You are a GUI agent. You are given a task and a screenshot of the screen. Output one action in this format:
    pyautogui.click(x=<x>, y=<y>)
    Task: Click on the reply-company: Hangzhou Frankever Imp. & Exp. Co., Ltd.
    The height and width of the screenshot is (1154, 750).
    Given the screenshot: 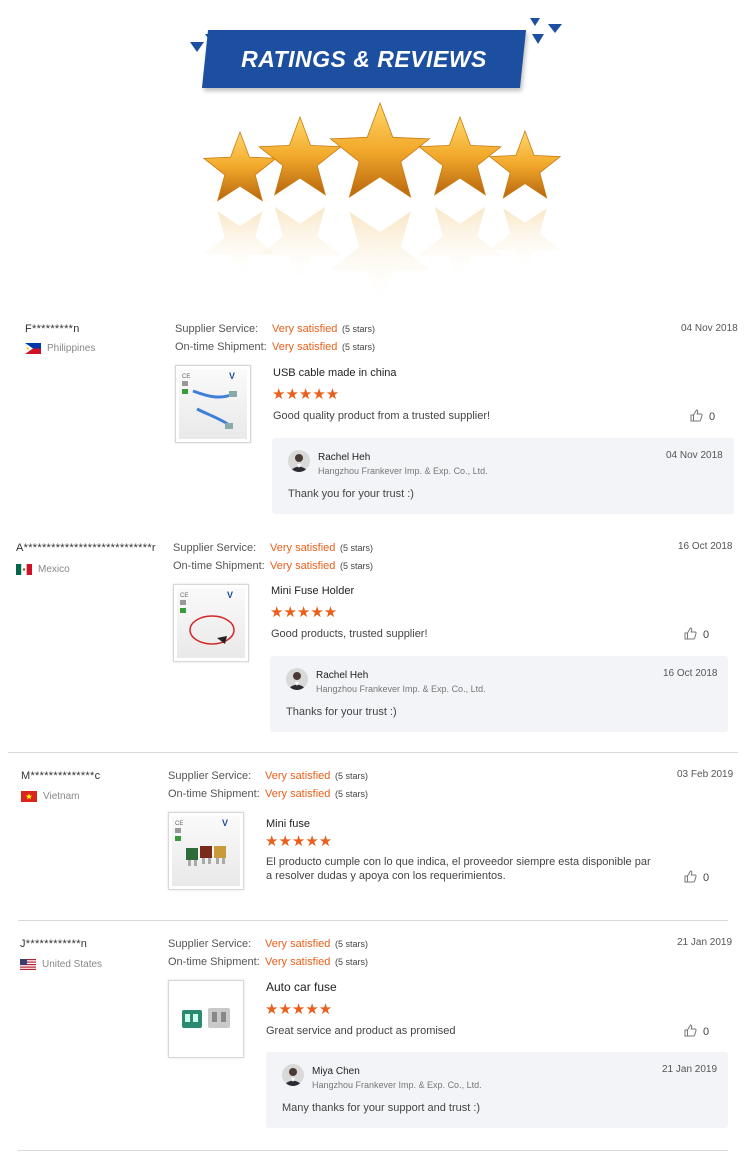 What is the action you would take?
    pyautogui.click(x=397, y=1085)
    